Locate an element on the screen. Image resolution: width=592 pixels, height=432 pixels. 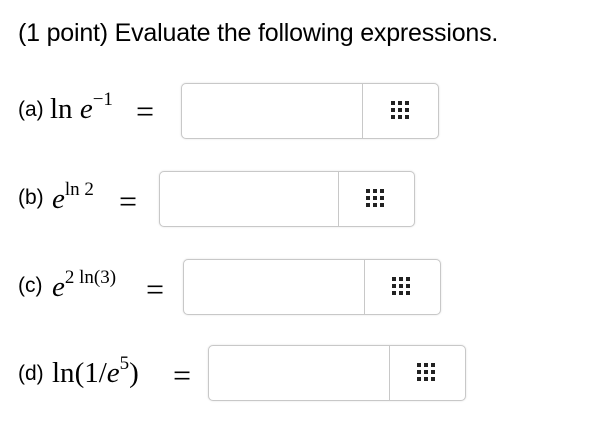
answer-c-input is located at coordinates (274, 287).